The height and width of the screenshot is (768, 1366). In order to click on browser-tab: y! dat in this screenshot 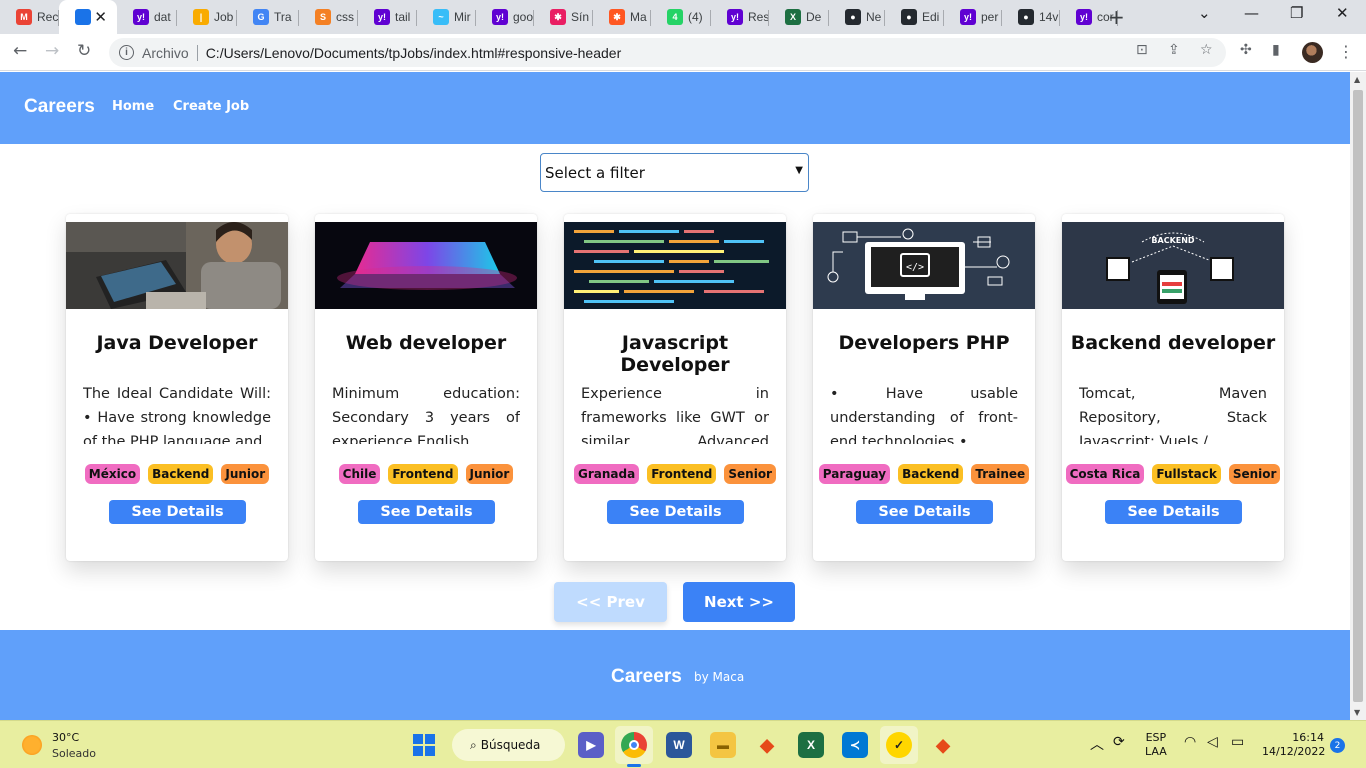, I will do `click(147, 17)`.